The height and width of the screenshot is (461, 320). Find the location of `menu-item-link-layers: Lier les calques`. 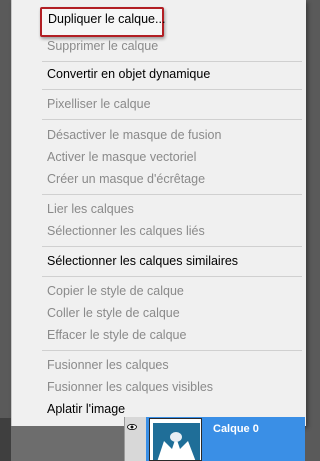

menu-item-link-layers: Lier les calques is located at coordinates (90, 209).